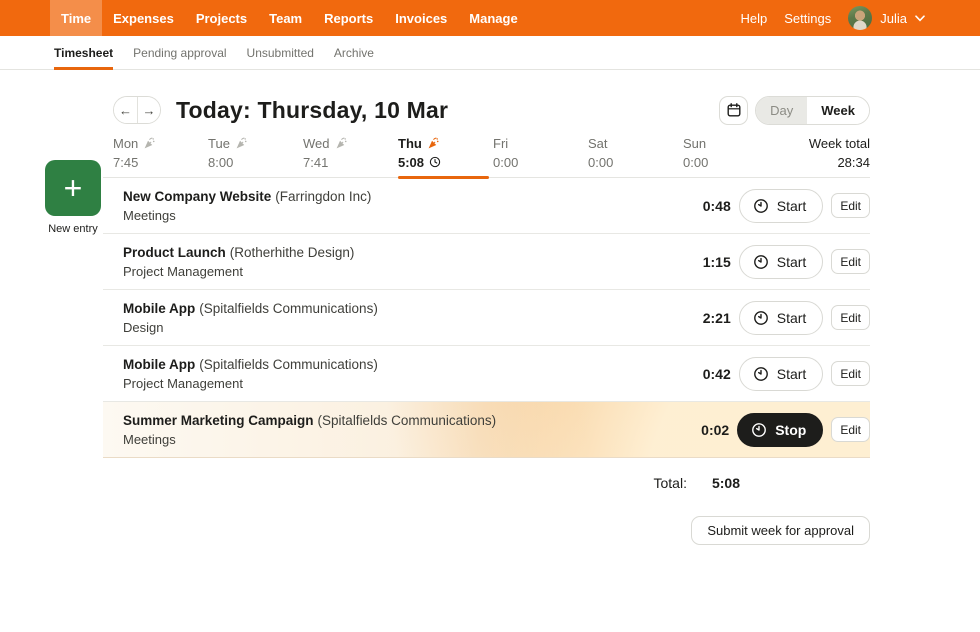  What do you see at coordinates (160, 152) in the screenshot?
I see `day-column-mon: Mon 7:45` at bounding box center [160, 152].